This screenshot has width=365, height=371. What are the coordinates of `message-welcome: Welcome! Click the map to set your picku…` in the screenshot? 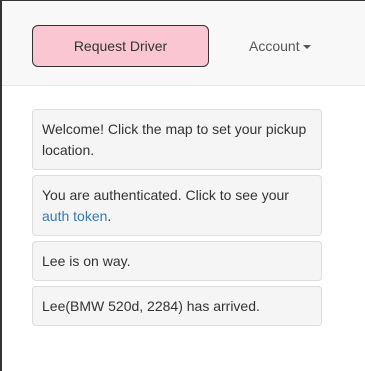 It's located at (177, 139).